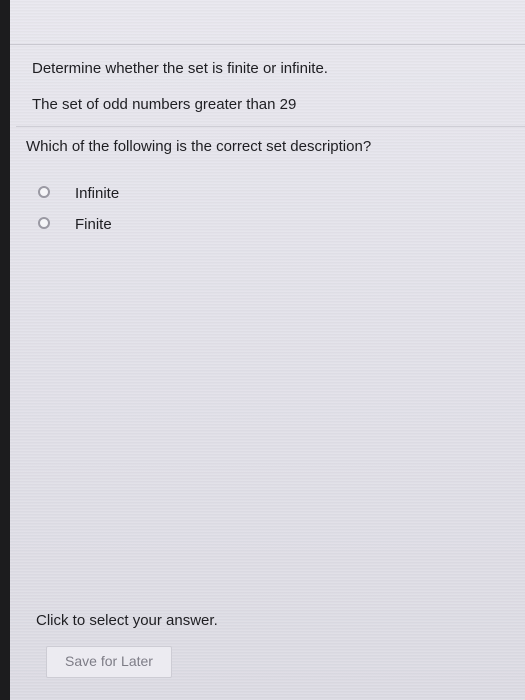  What do you see at coordinates (128, 225) in the screenshot?
I see `option-finite: Finite` at bounding box center [128, 225].